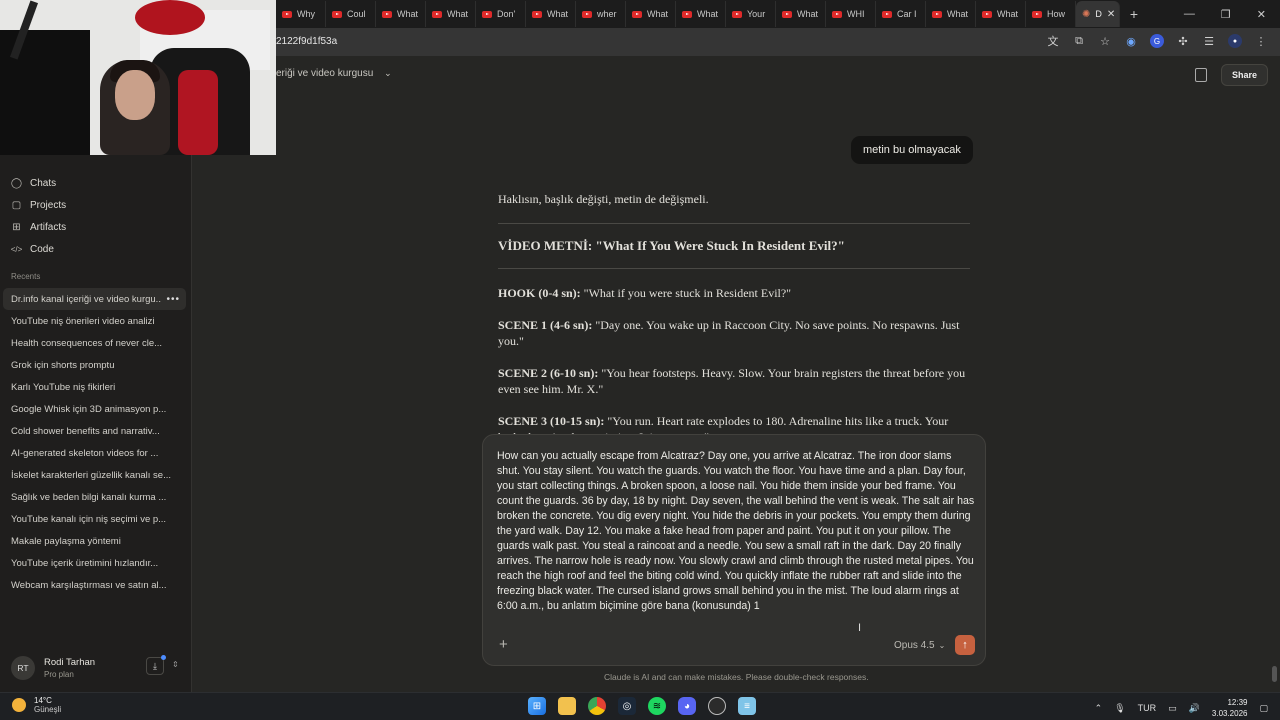 The width and height of the screenshot is (1280, 720). I want to click on close-window-icon: ✕, so click(1261, 14).